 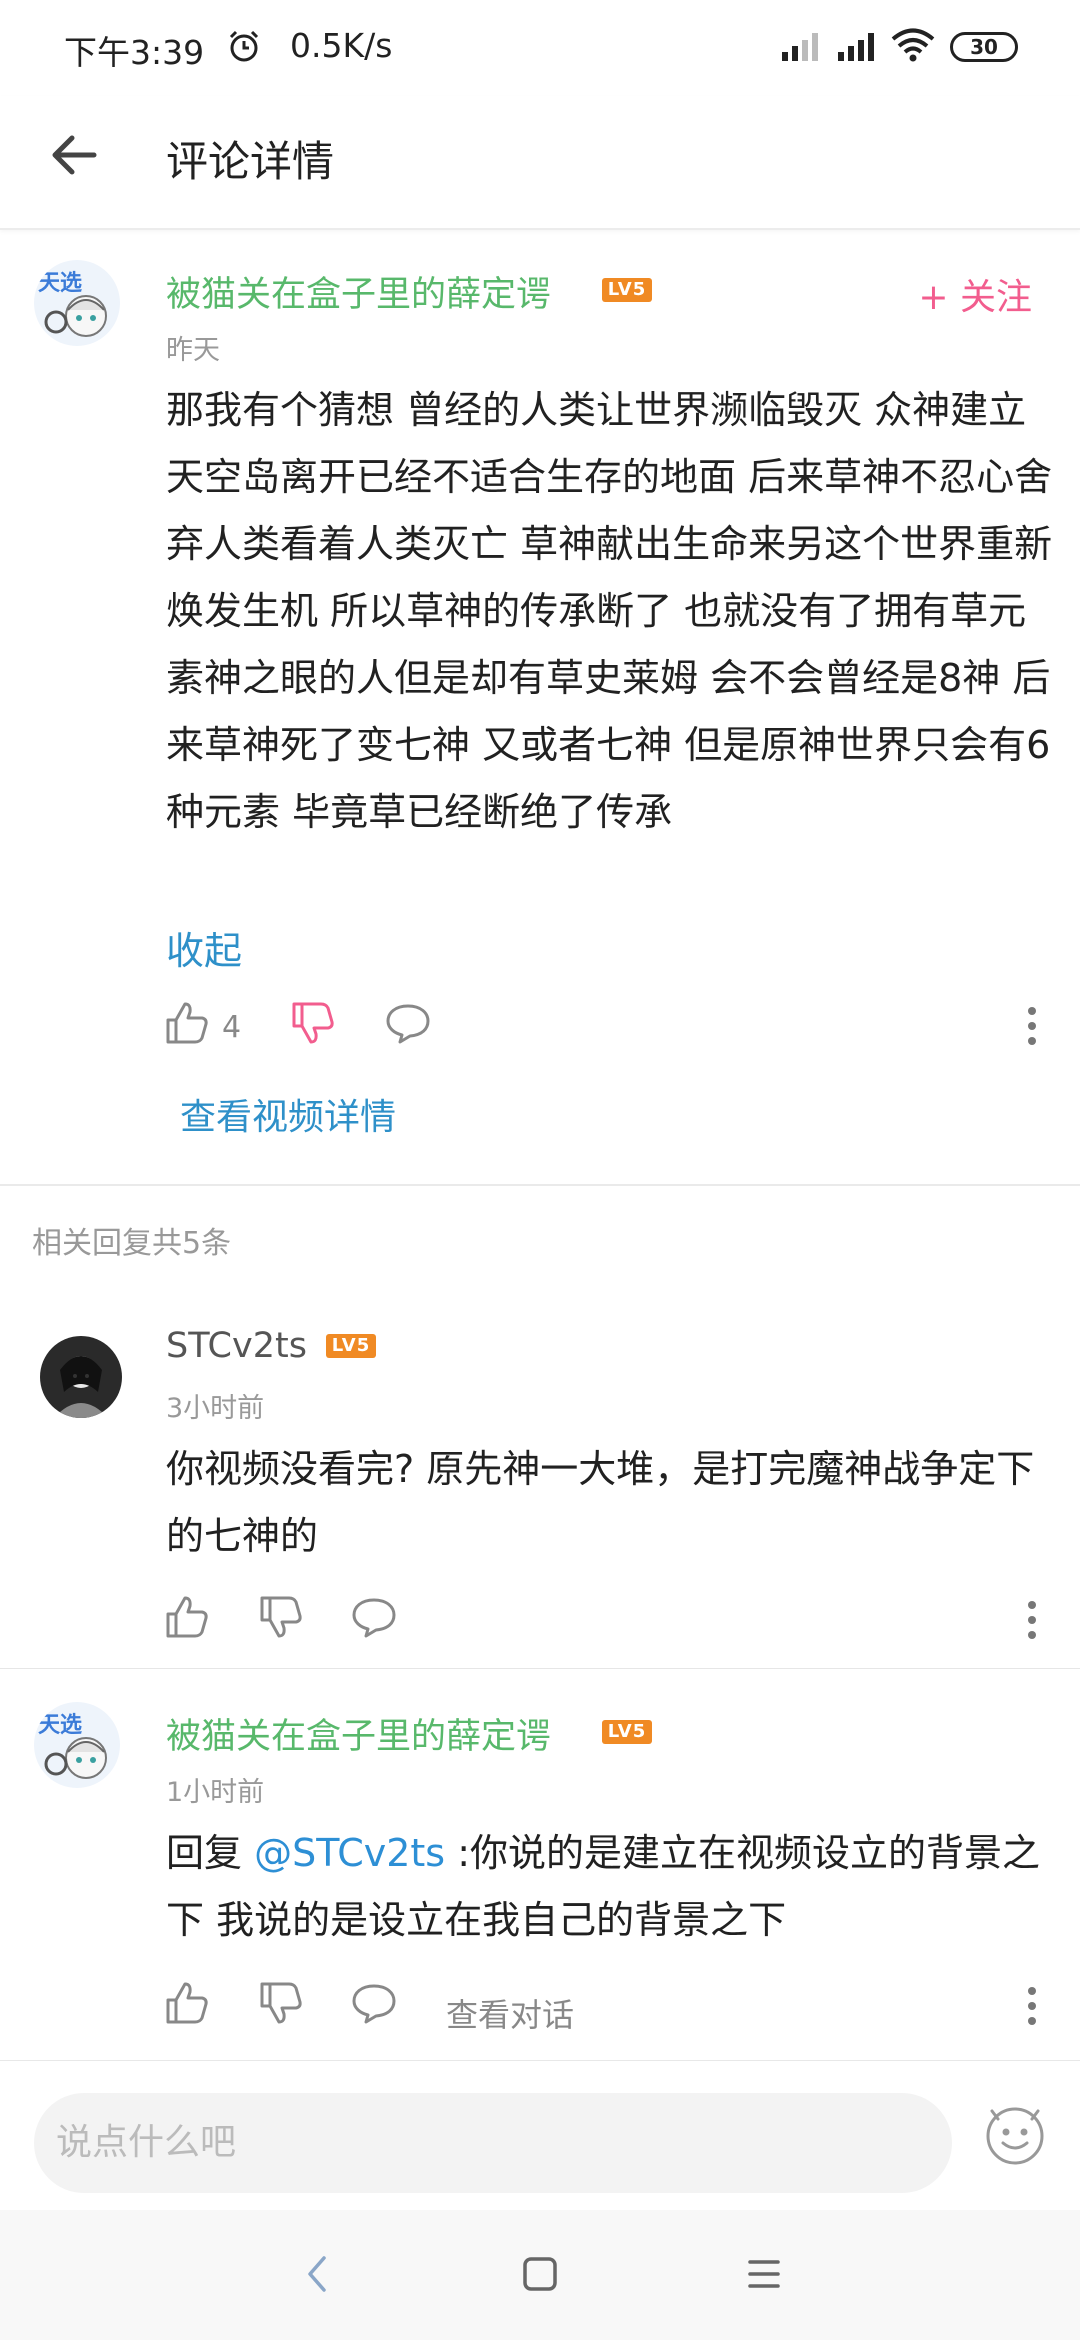 What do you see at coordinates (210, 1853) in the screenshot?
I see `reply-prefix: 回复` at bounding box center [210, 1853].